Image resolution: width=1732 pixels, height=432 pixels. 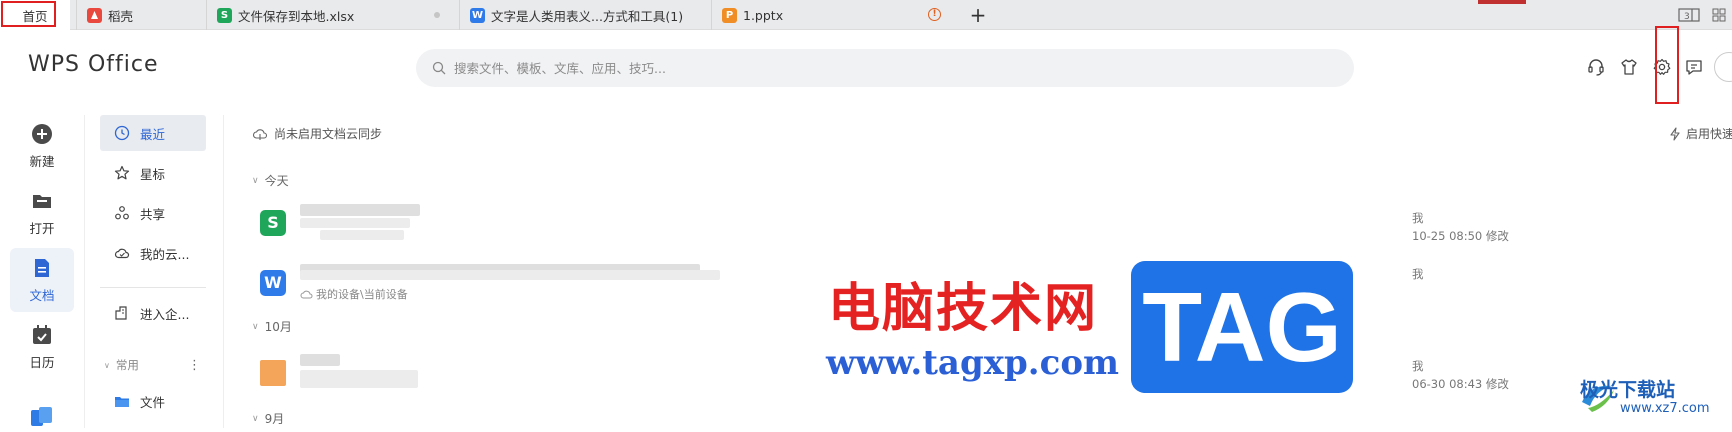 I want to click on more-options-icon: ⋮, so click(x=194, y=365).